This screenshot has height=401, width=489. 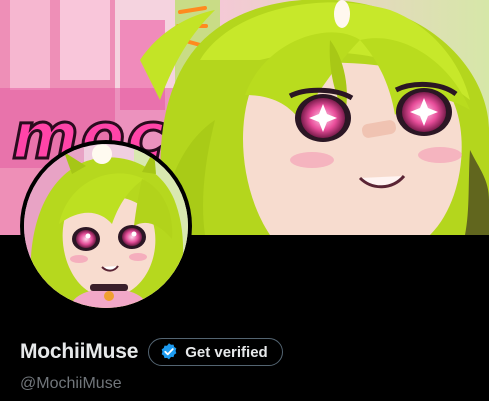 I want to click on get-verified-label: Get verified, so click(x=226, y=352).